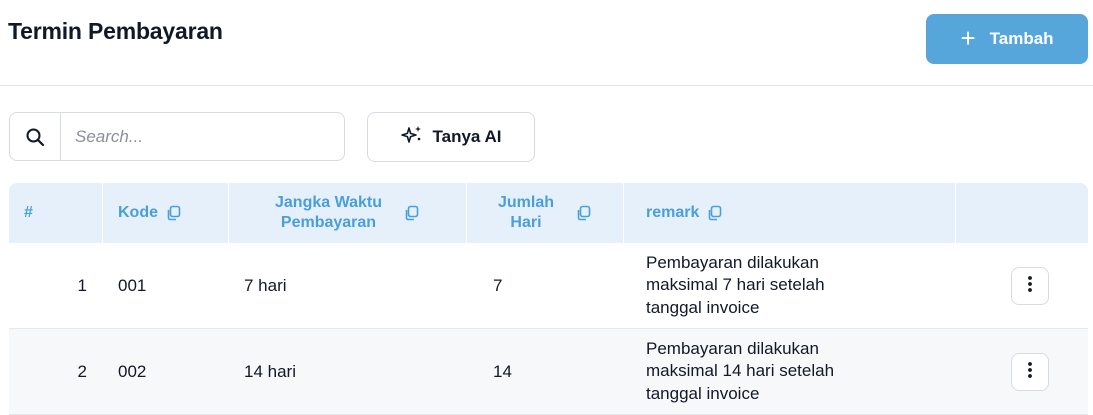 This screenshot has width=1093, height=415. What do you see at coordinates (138, 212) in the screenshot?
I see `column-label-kode: Kode` at bounding box center [138, 212].